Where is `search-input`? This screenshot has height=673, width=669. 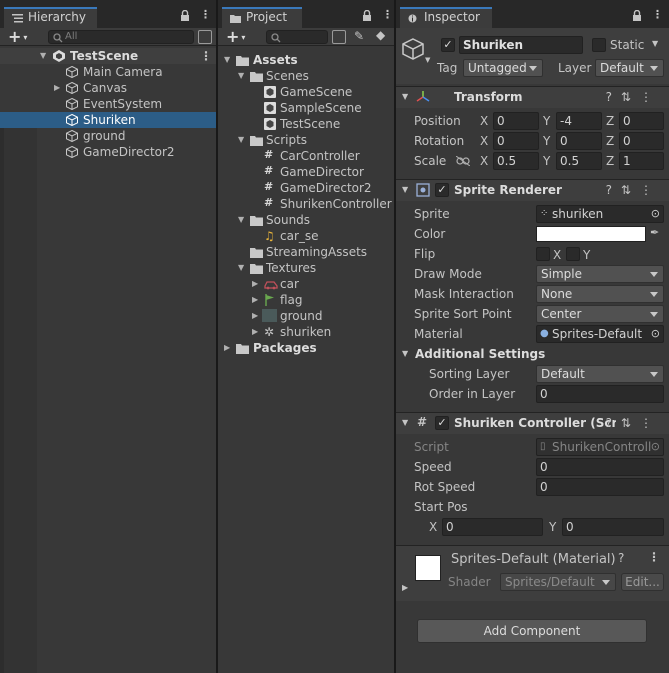
search-input is located at coordinates (297, 37).